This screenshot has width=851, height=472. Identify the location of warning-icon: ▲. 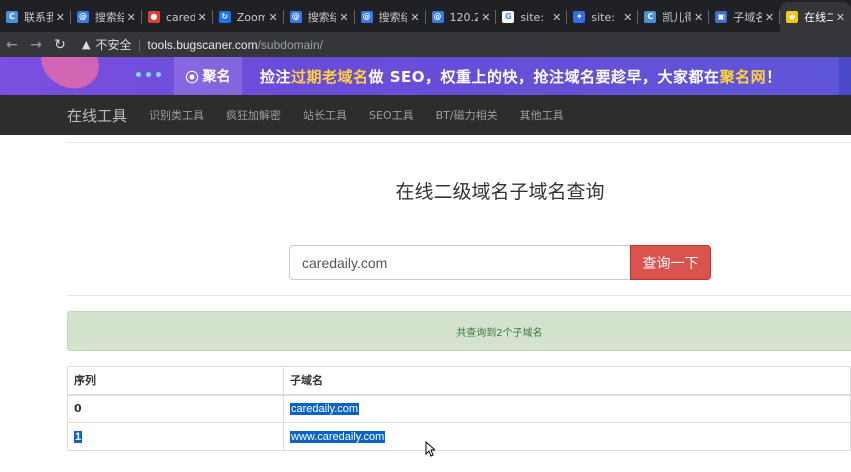
(86, 44).